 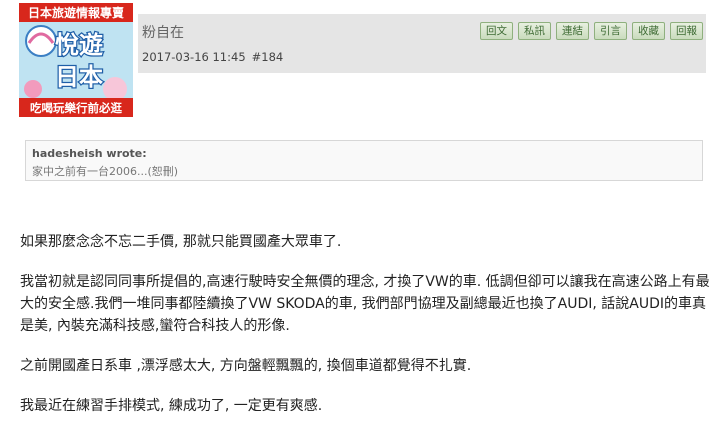 What do you see at coordinates (181, 242) in the screenshot?
I see `post-paragraph: 如果那麼念念不忘二手價, 那就只能買國產大眾車了.` at bounding box center [181, 242].